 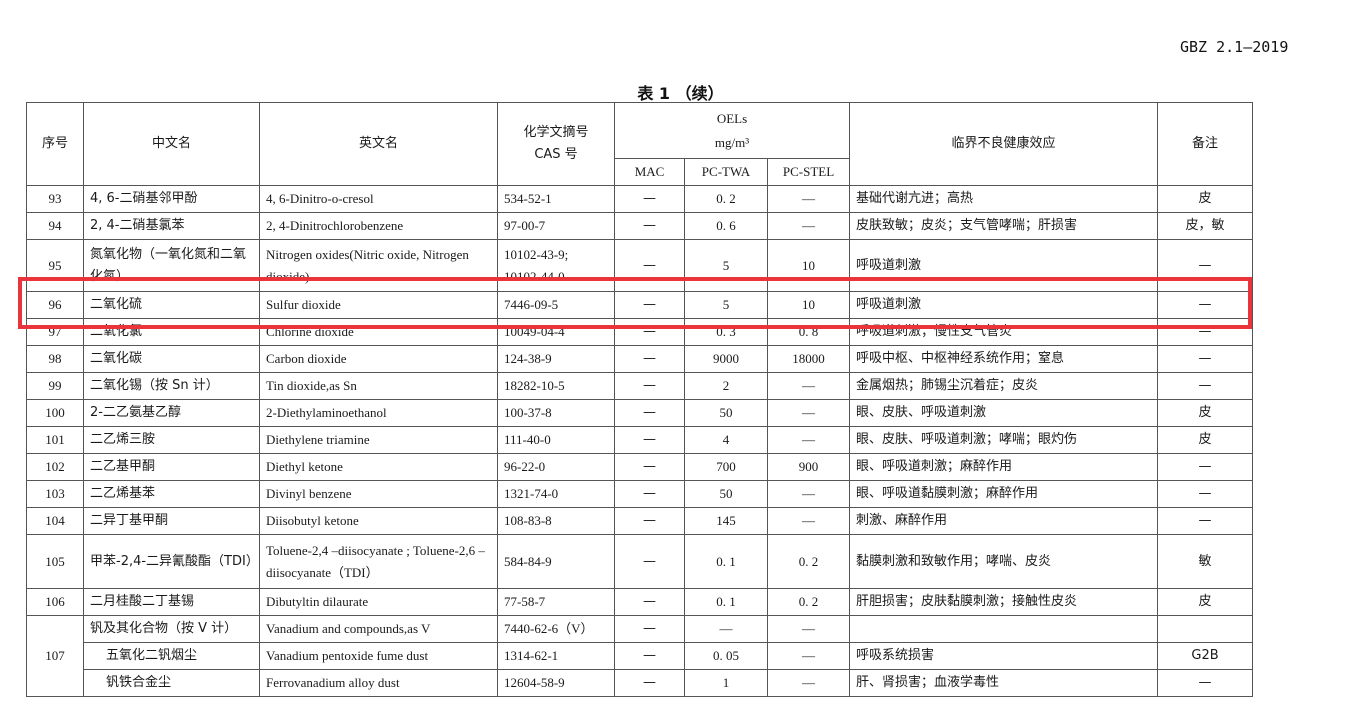 What do you see at coordinates (1004, 413) in the screenshot?
I see `cell-effect: 眼、皮肤、呼吸道刺激` at bounding box center [1004, 413].